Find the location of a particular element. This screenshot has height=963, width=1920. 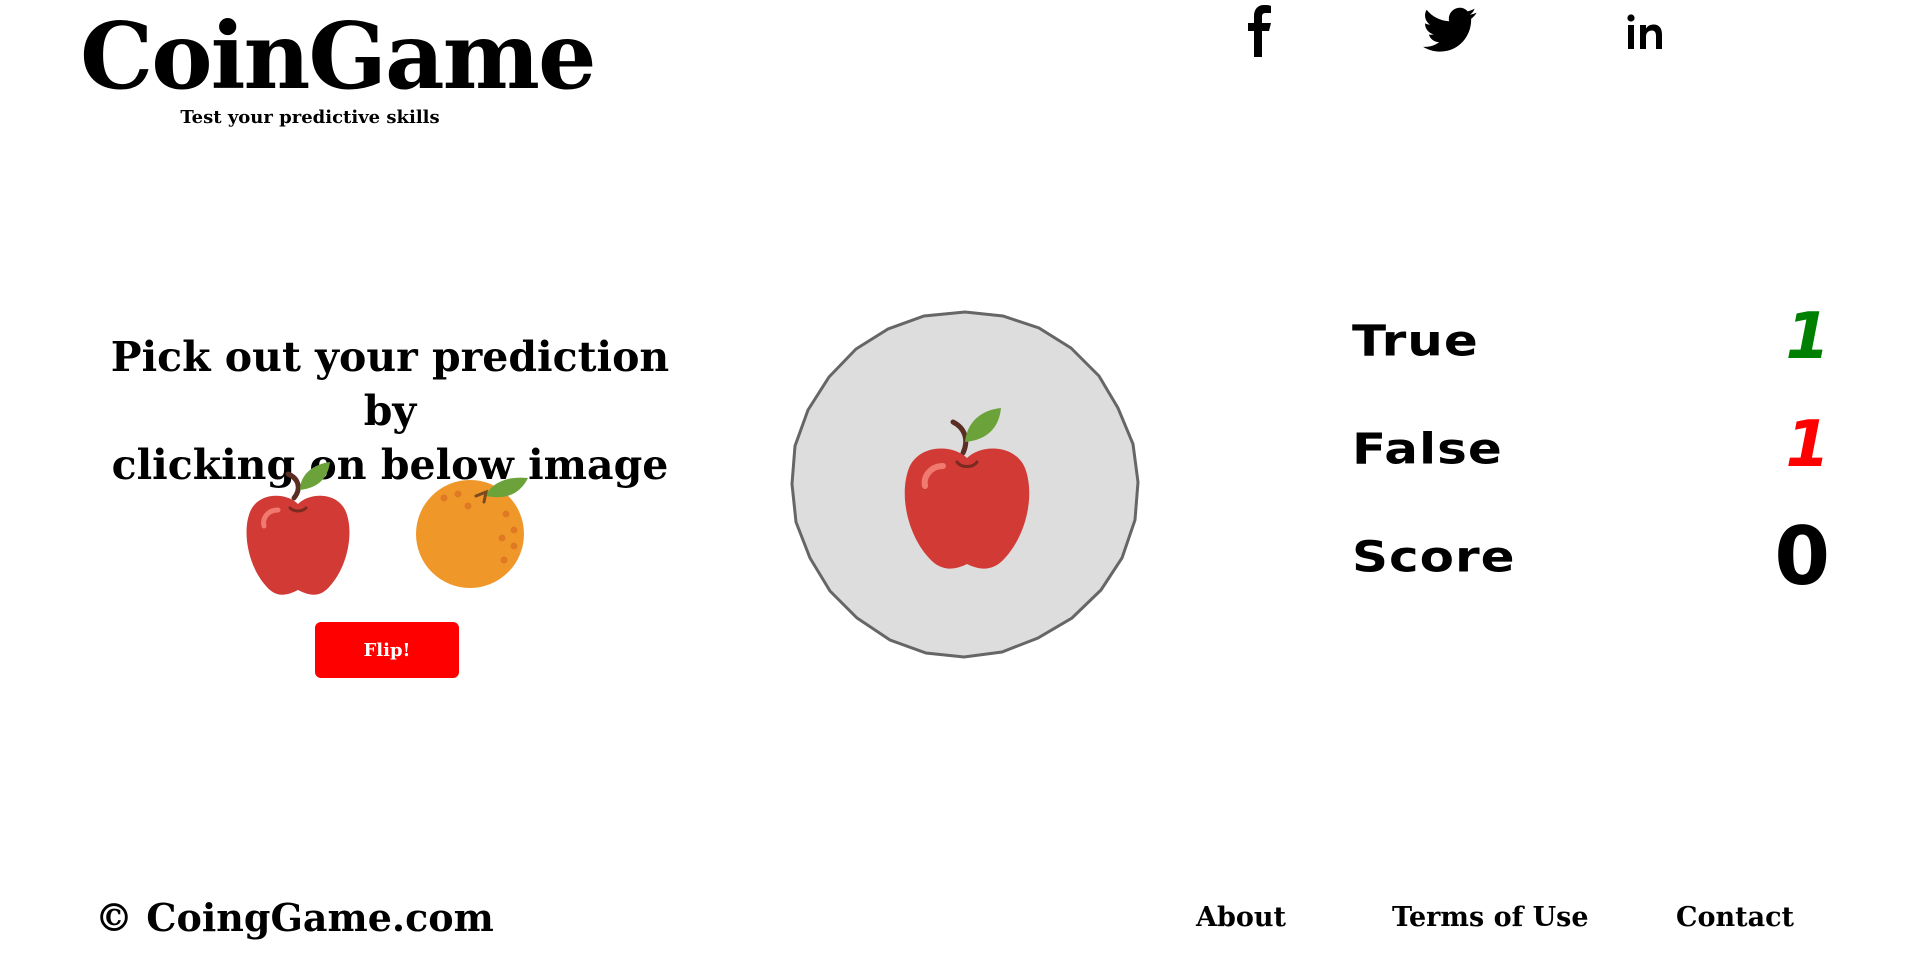

brand: CoinGame Test your predictive skills is located at coordinates (338, 65).